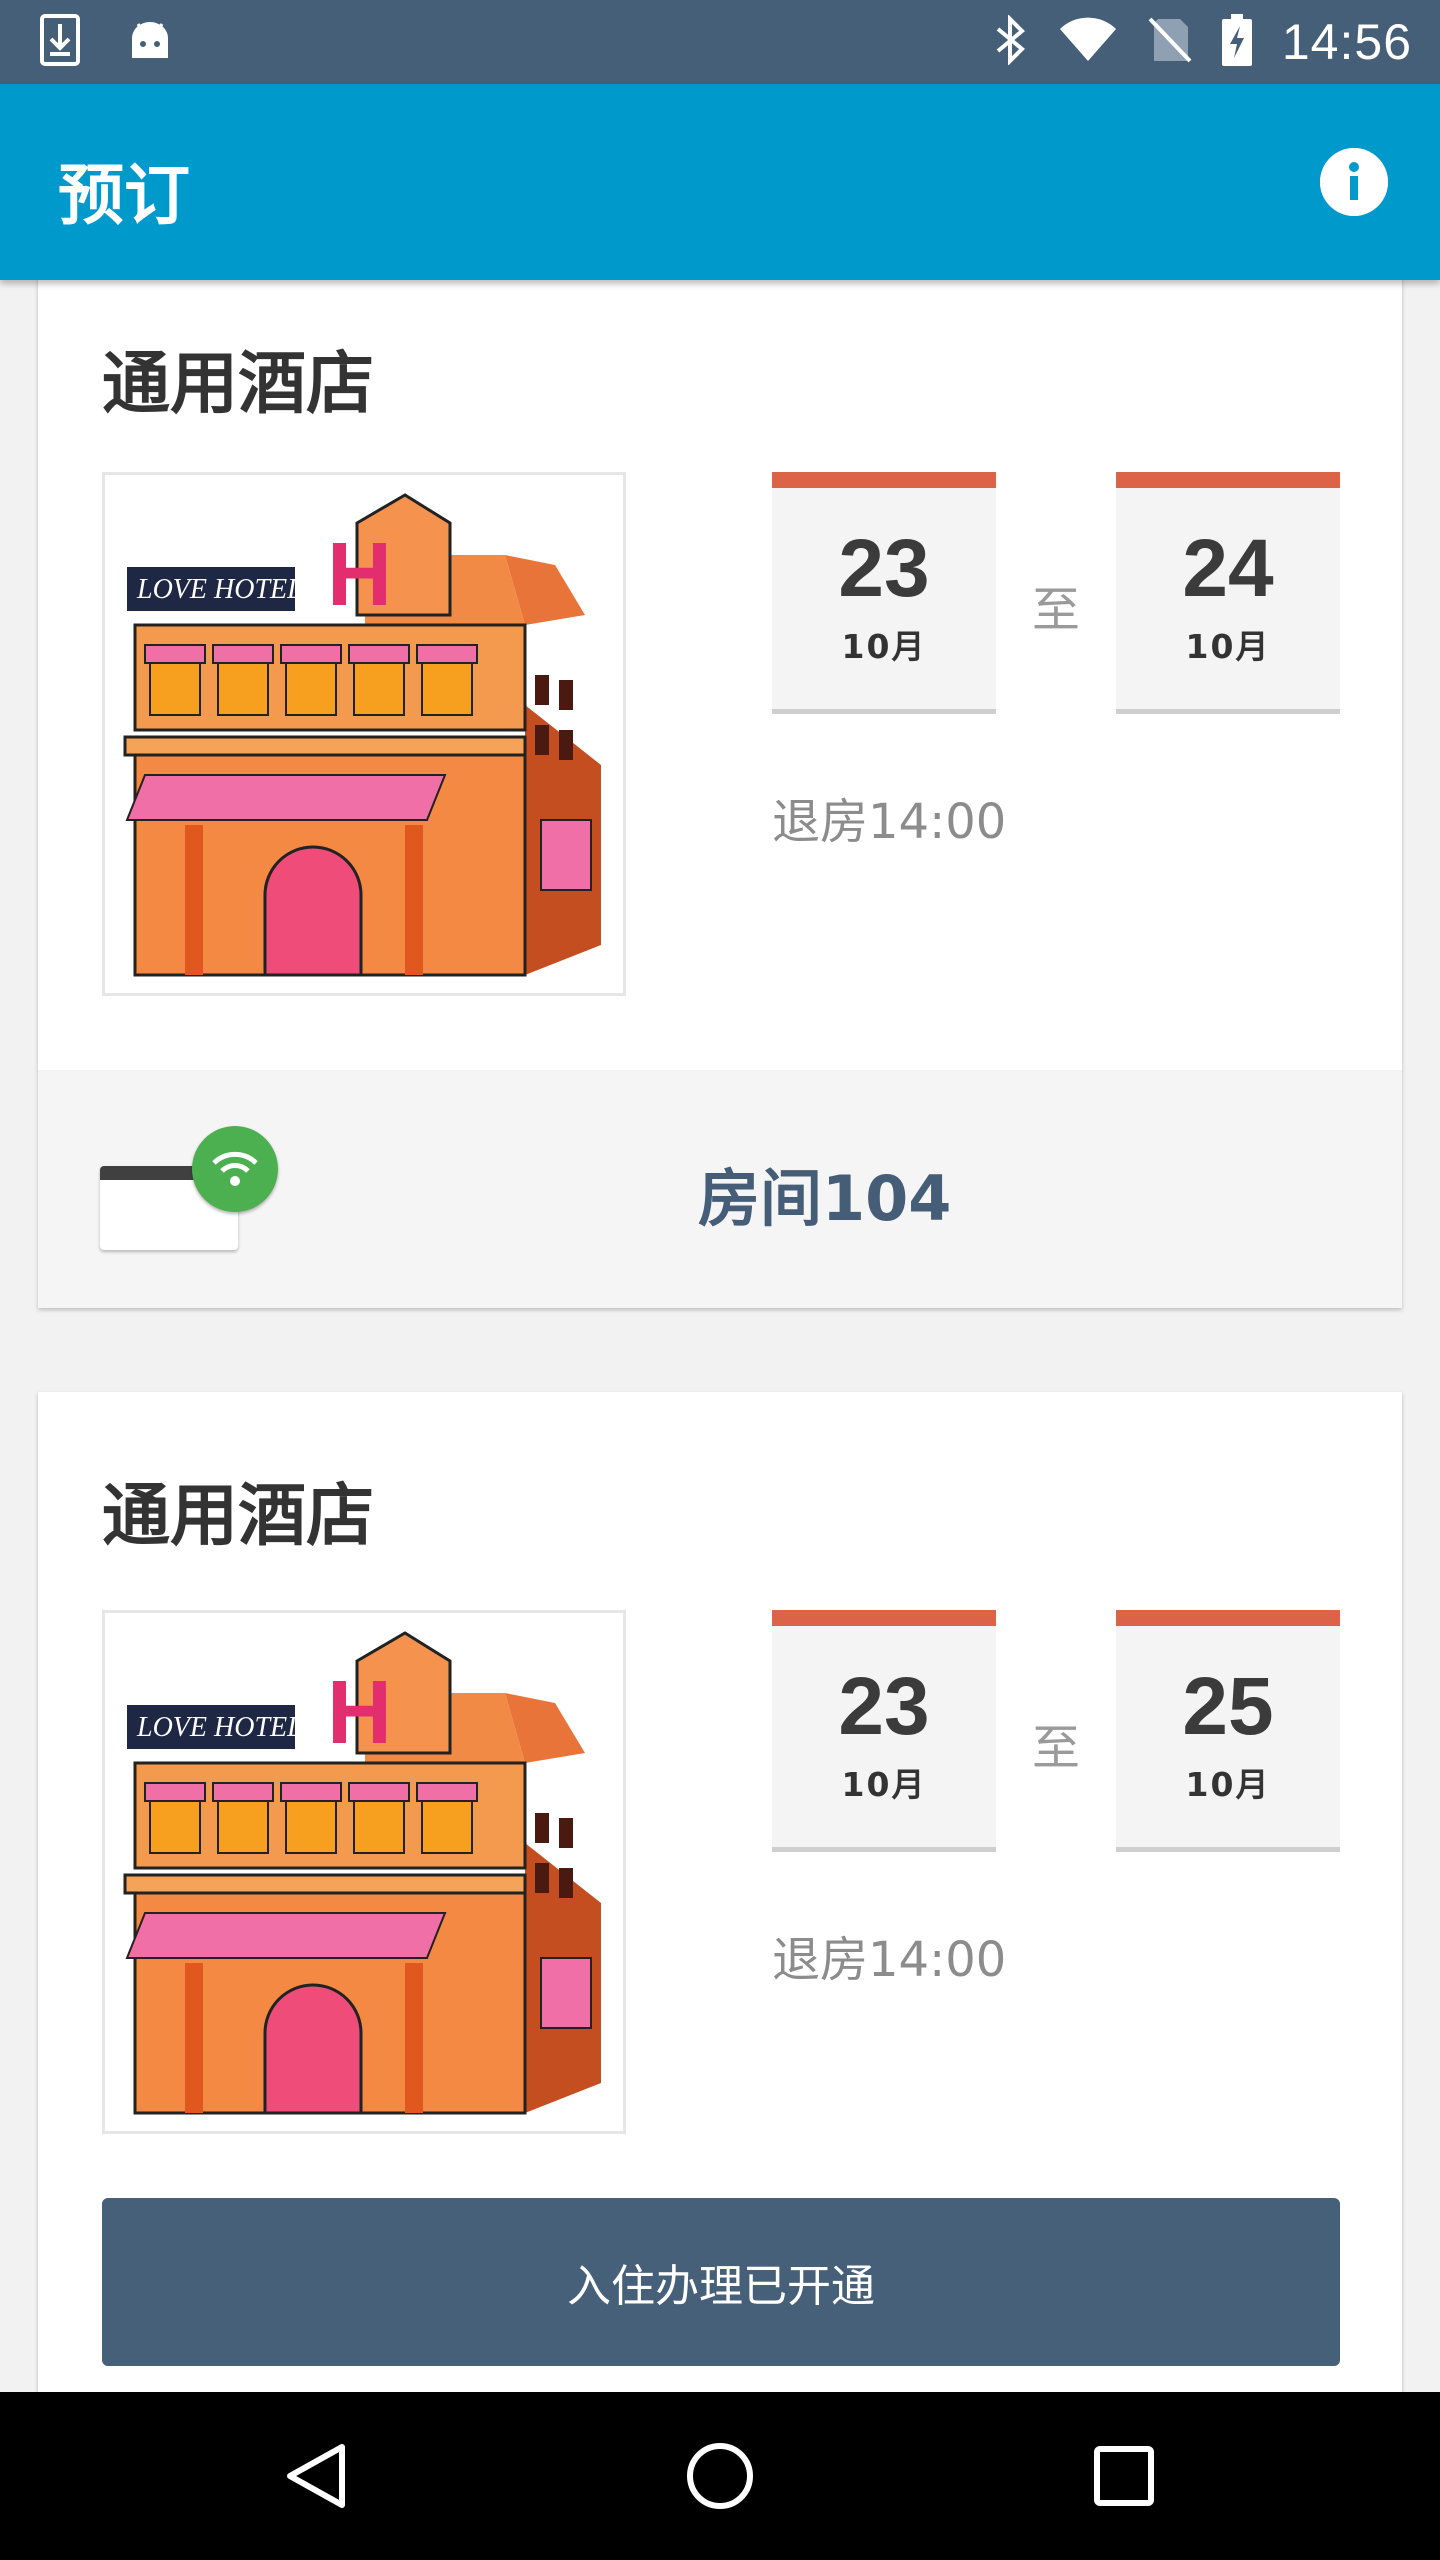  I want to click on wifi-icon, so click(1088, 42).